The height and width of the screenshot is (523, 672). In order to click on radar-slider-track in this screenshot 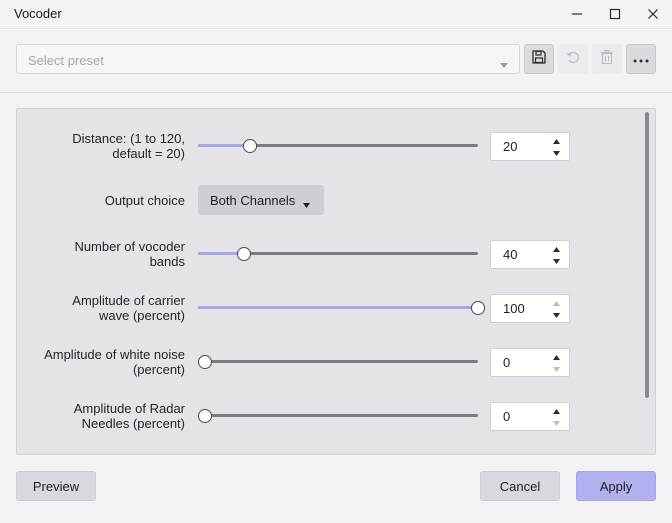, I will do `click(338, 415)`.